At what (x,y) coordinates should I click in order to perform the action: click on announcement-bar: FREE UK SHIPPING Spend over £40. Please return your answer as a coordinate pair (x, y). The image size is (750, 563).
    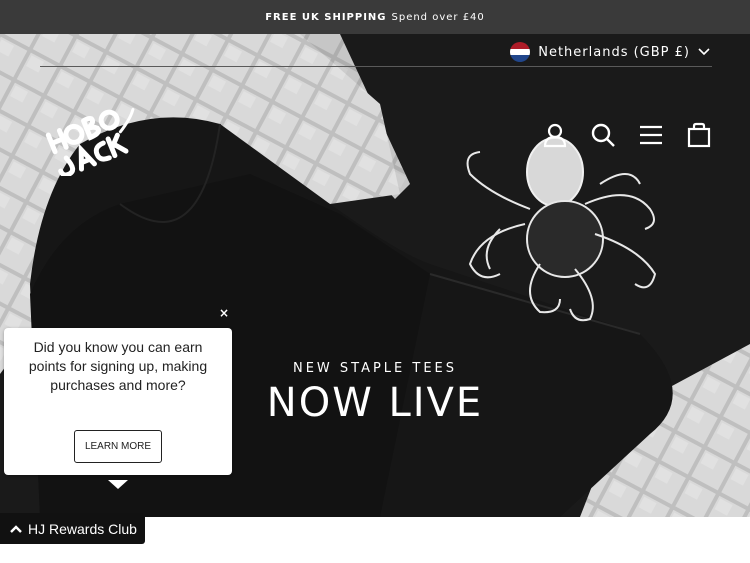
    Looking at the image, I should click on (375, 17).